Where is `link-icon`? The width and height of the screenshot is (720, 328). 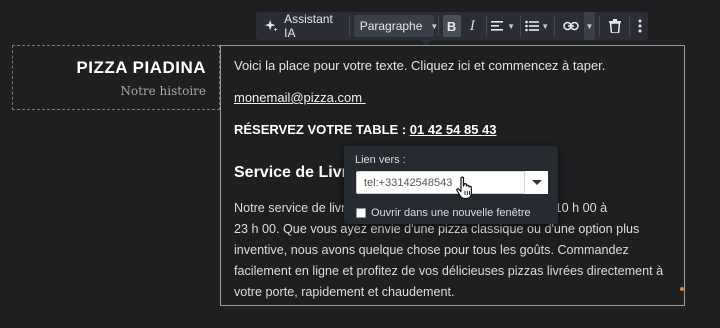
link-icon is located at coordinates (571, 26).